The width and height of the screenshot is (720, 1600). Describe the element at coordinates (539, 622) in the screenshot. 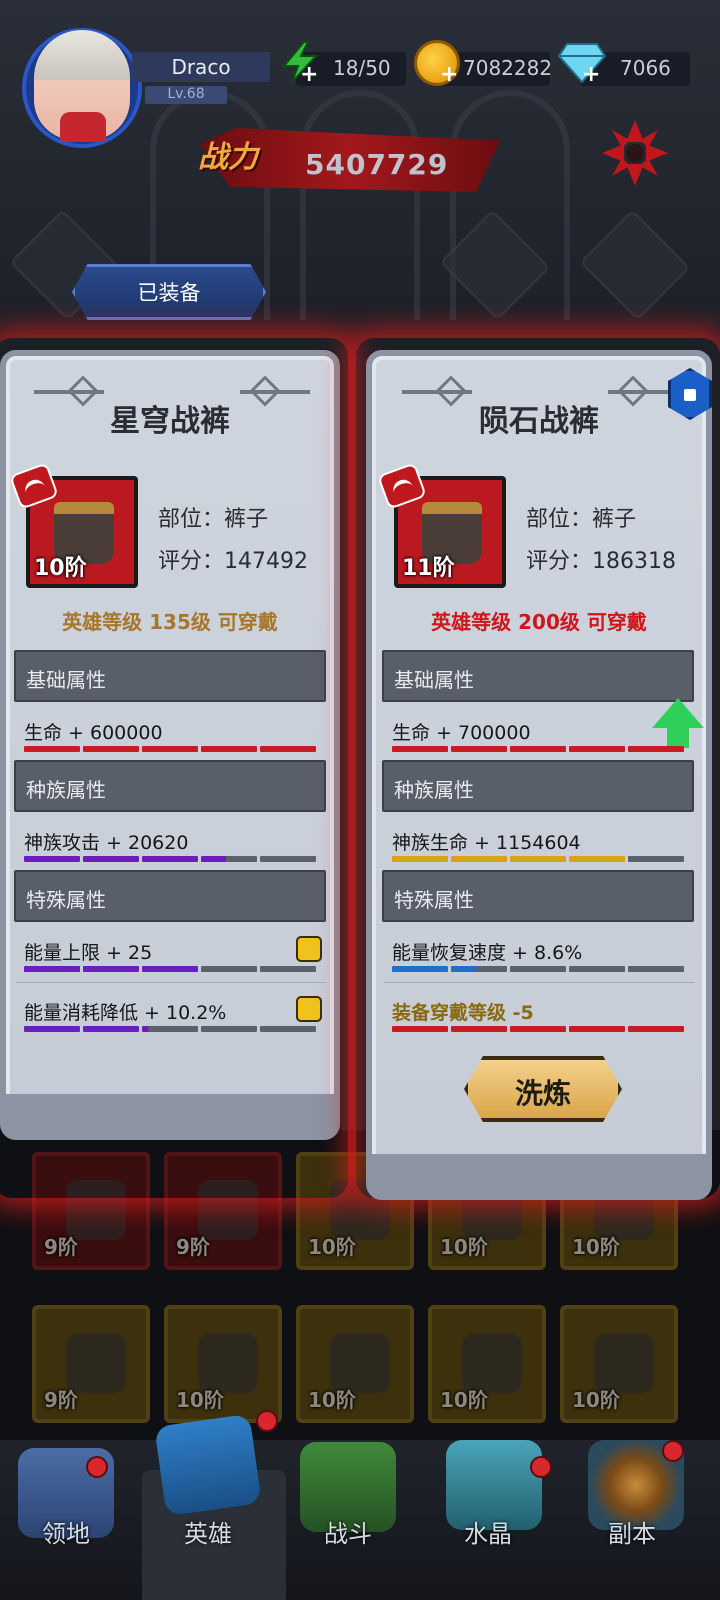

I see `level-requirement: 英雄等级 200级 可穿戴` at that location.